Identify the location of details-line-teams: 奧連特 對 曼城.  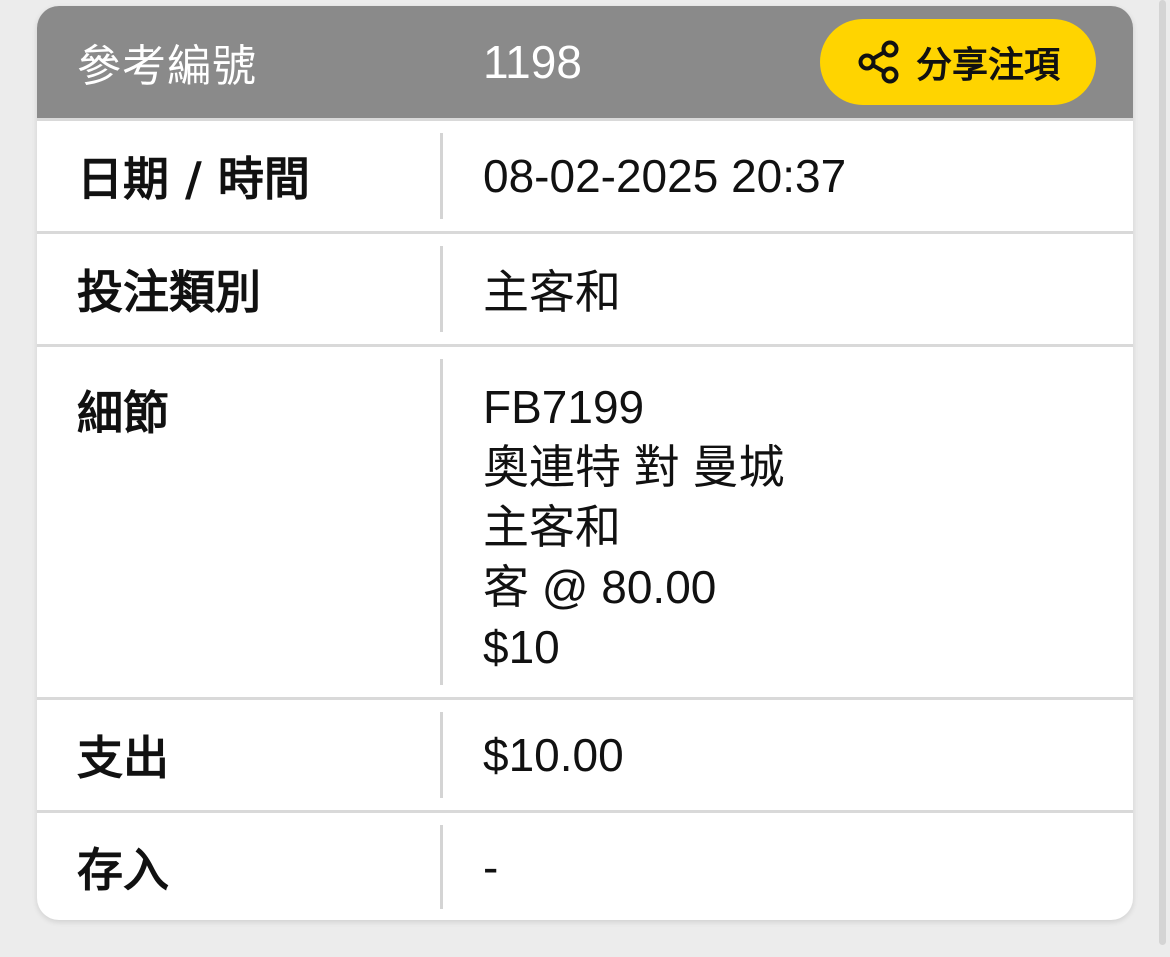
(634, 467).